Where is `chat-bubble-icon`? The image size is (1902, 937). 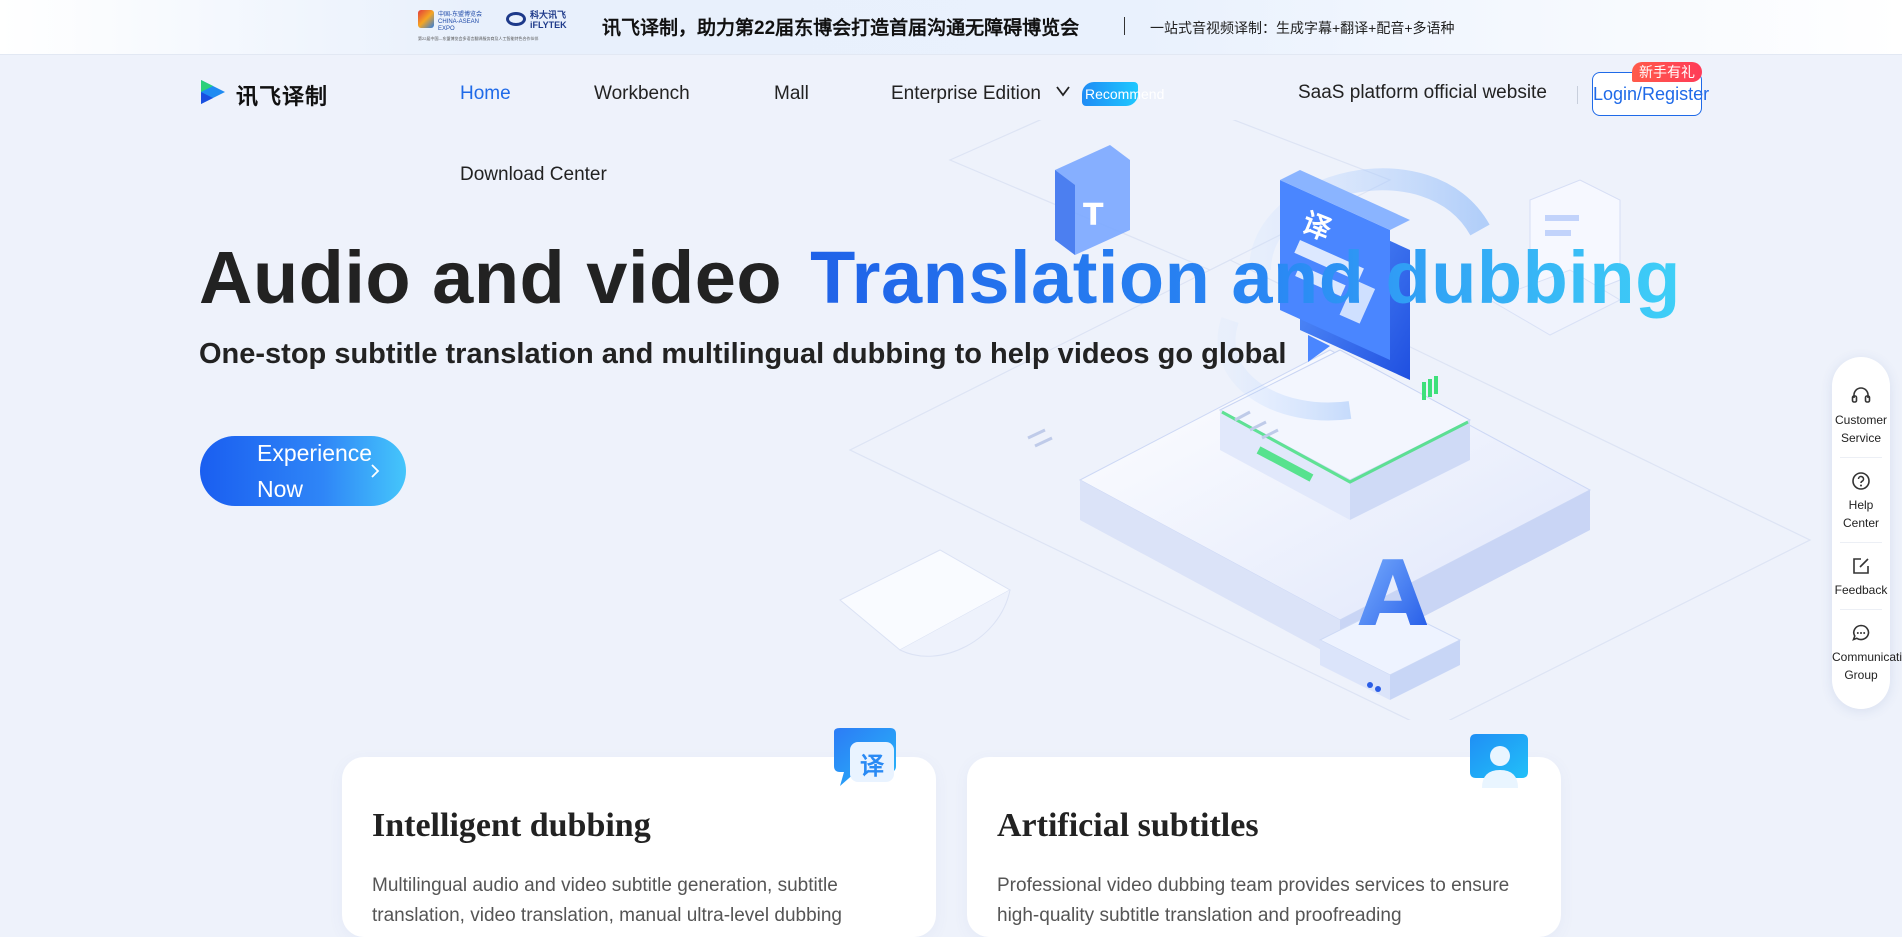
chat-bubble-icon is located at coordinates (1861, 632).